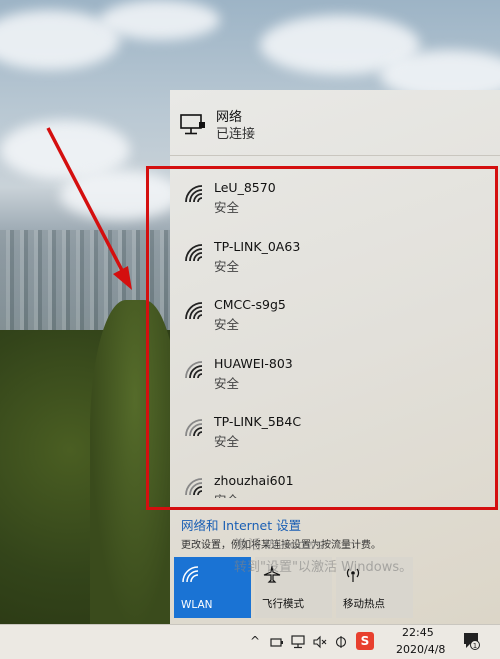 The height and width of the screenshot is (659, 500). Describe the element at coordinates (197, 605) in the screenshot. I see `tile-label: WLAN` at that location.